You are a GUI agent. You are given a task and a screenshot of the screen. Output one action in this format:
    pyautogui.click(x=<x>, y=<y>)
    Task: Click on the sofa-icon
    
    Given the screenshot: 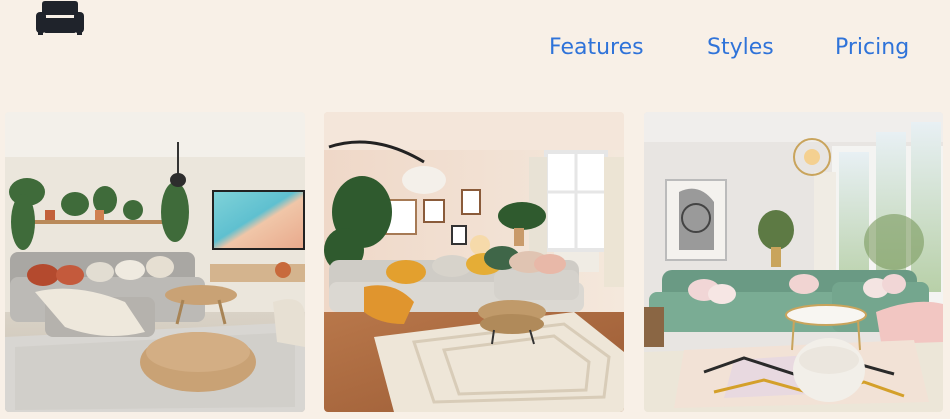 What is the action you would take?
    pyautogui.click(x=60, y=19)
    